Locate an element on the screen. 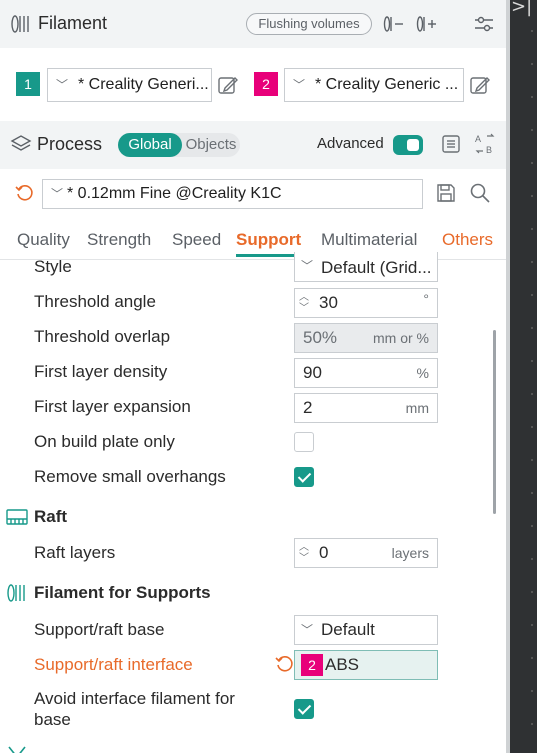  filament-slot-1-badge: 1 is located at coordinates (28, 84).